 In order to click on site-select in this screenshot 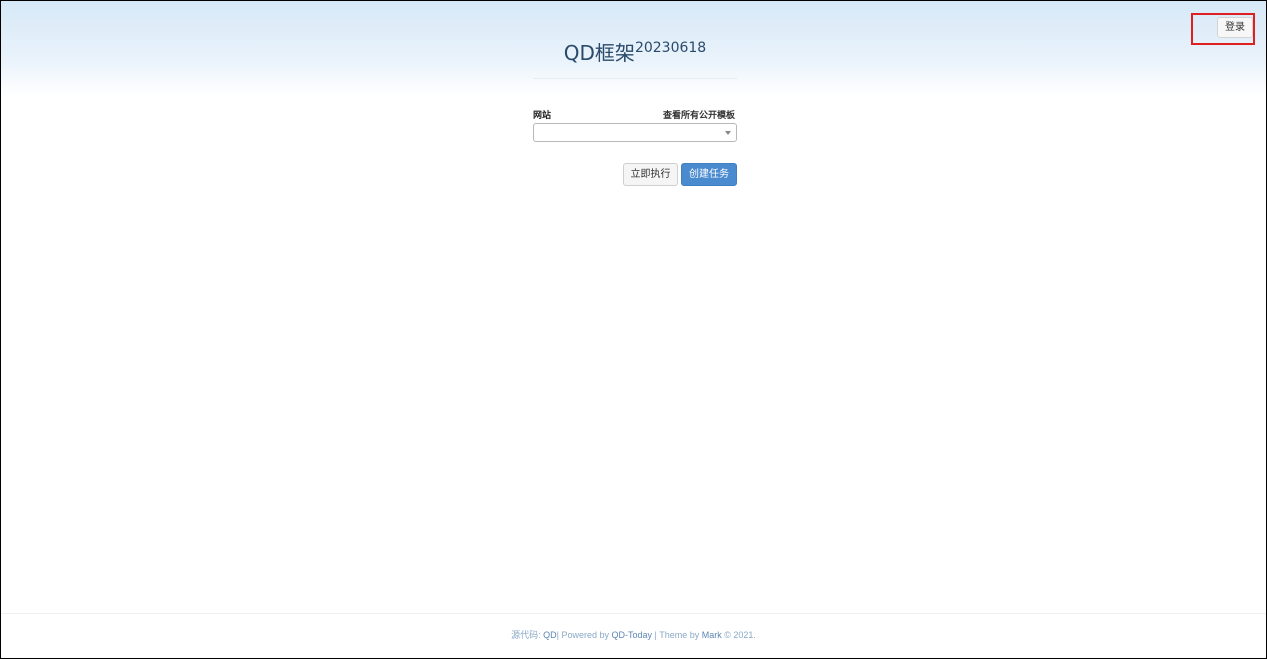, I will do `click(635, 132)`.